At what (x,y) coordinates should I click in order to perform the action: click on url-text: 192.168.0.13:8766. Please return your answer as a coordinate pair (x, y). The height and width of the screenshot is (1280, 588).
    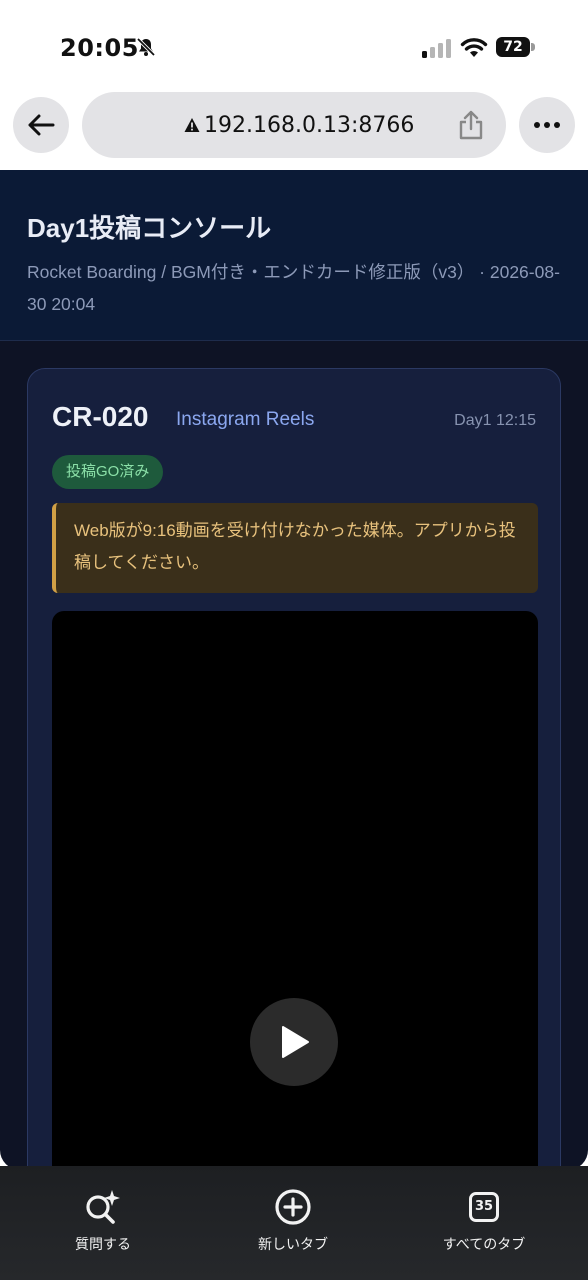
    Looking at the image, I should click on (309, 125).